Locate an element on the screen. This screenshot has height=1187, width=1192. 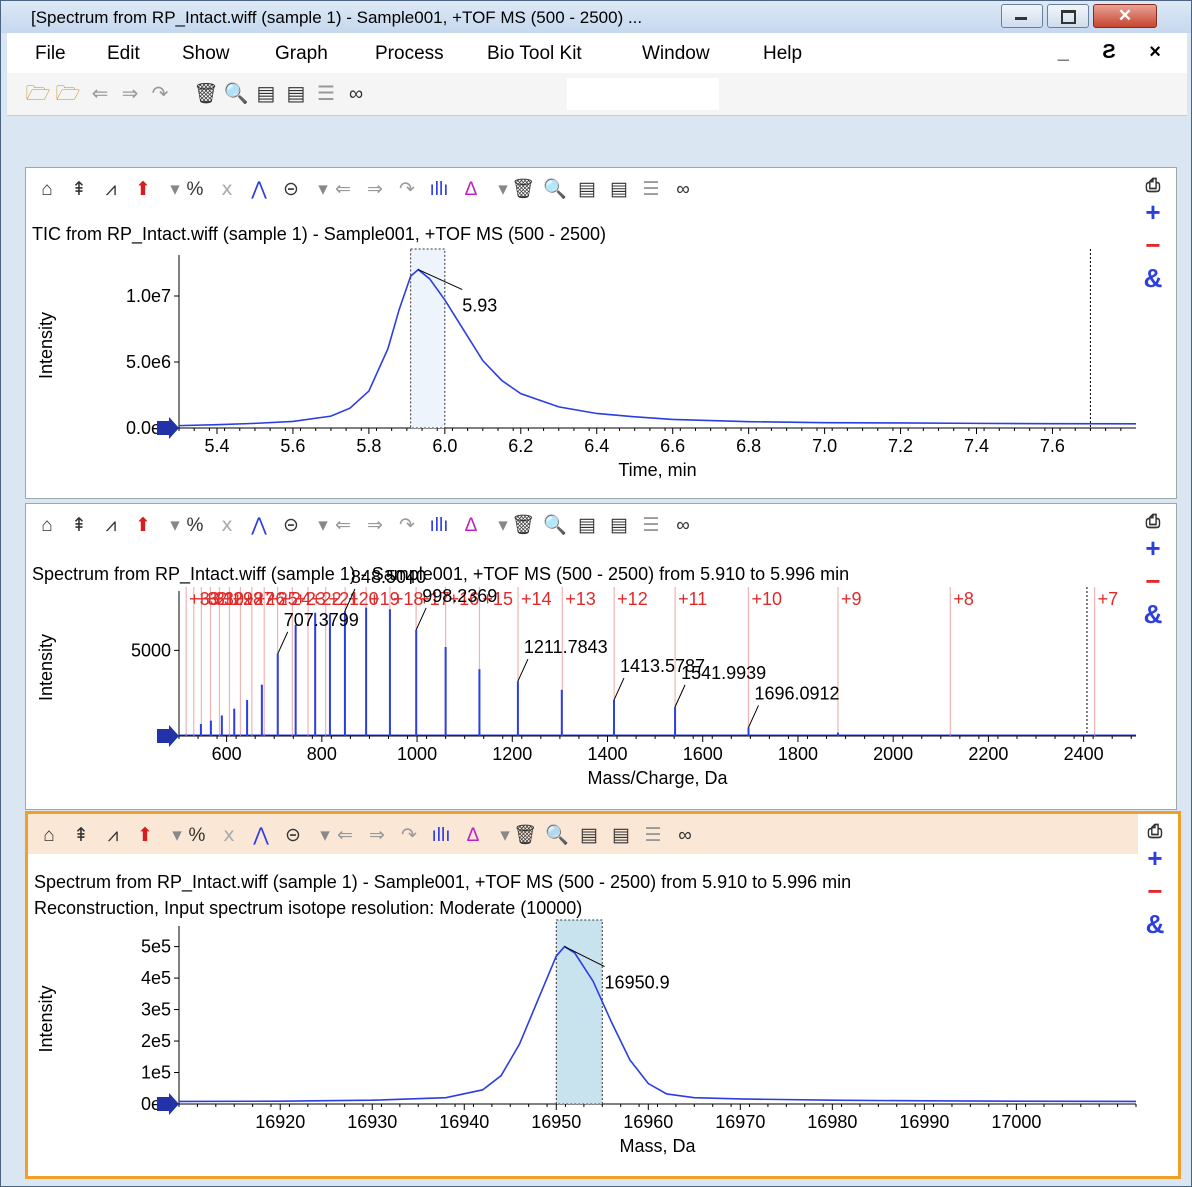
charge-state-label: +14 is located at coordinates (536, 599).